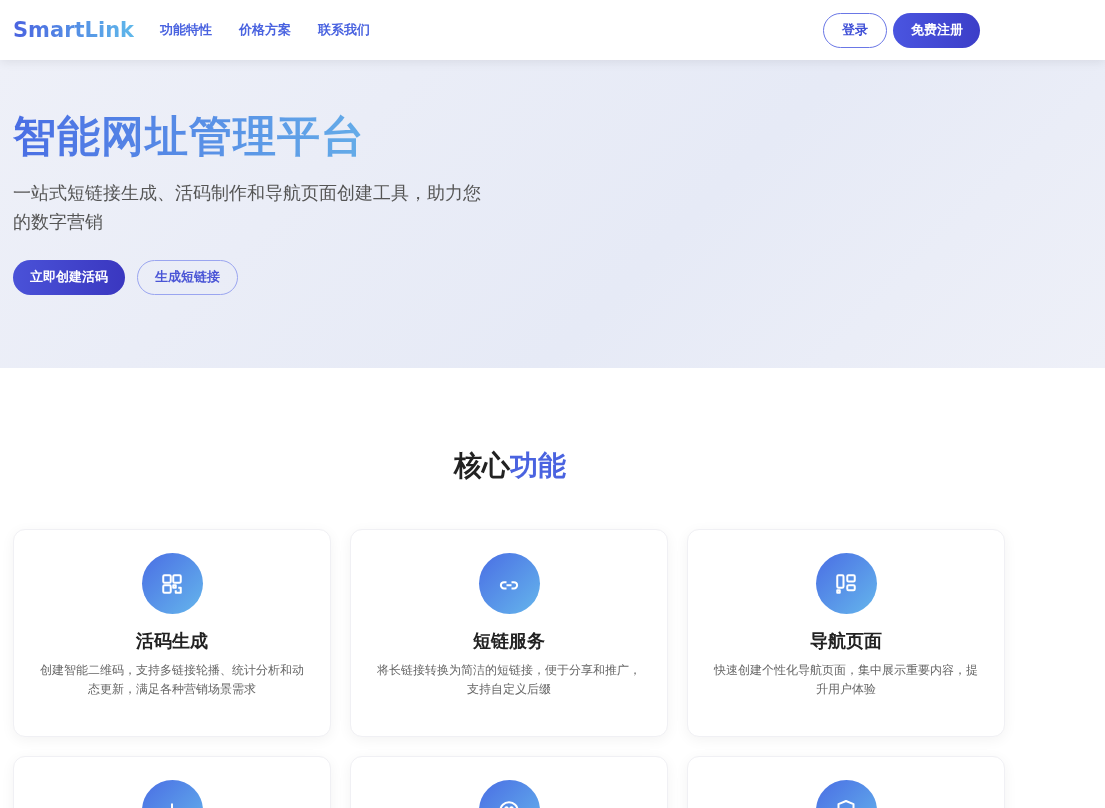 The height and width of the screenshot is (808, 1105). I want to click on qr-code-icon, so click(172, 583).